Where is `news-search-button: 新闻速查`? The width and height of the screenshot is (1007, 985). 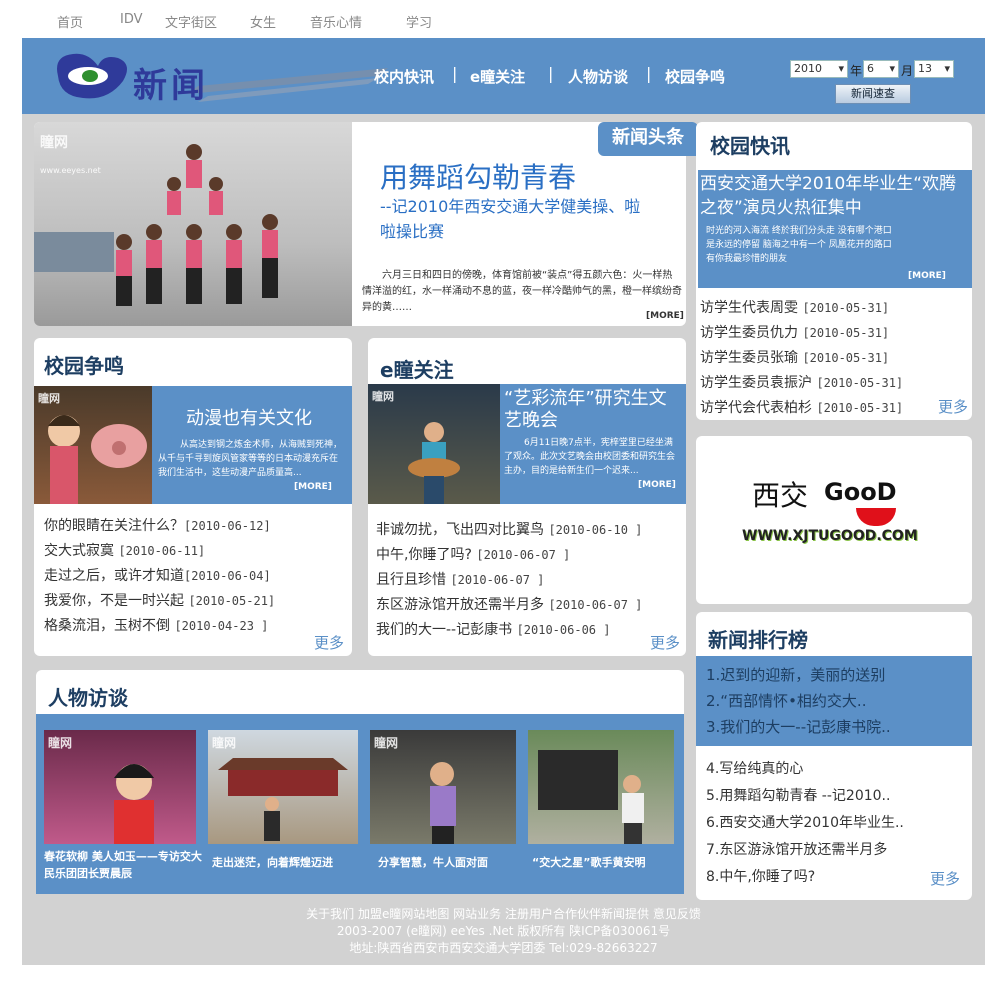
news-search-button: 新闻速查 is located at coordinates (873, 94).